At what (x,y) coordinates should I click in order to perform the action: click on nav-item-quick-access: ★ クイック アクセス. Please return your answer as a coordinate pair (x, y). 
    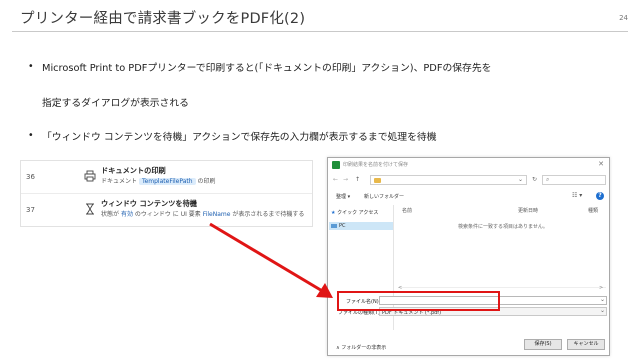
    Looking at the image, I should click on (354, 212).